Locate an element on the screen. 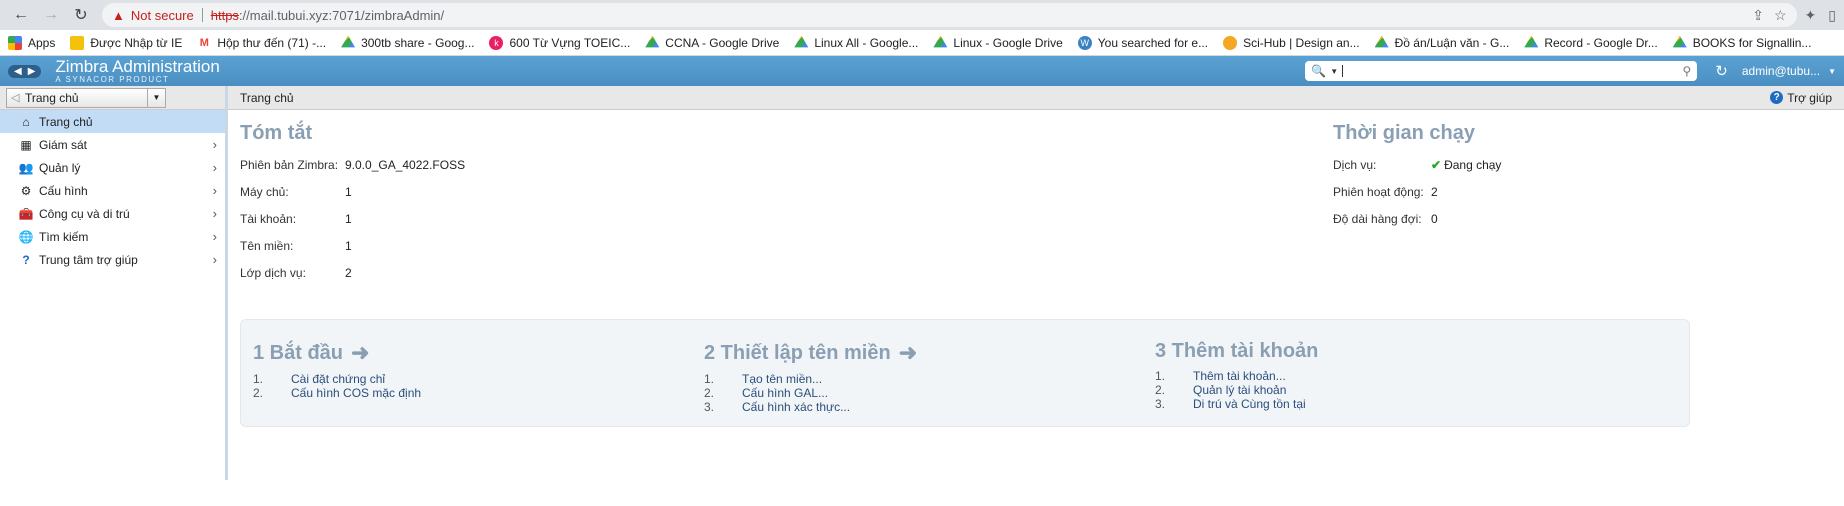 Image resolution: width=1844 pixels, height=506 pixels. bookmark-item: Được Nhập từ IE is located at coordinates (126, 42).